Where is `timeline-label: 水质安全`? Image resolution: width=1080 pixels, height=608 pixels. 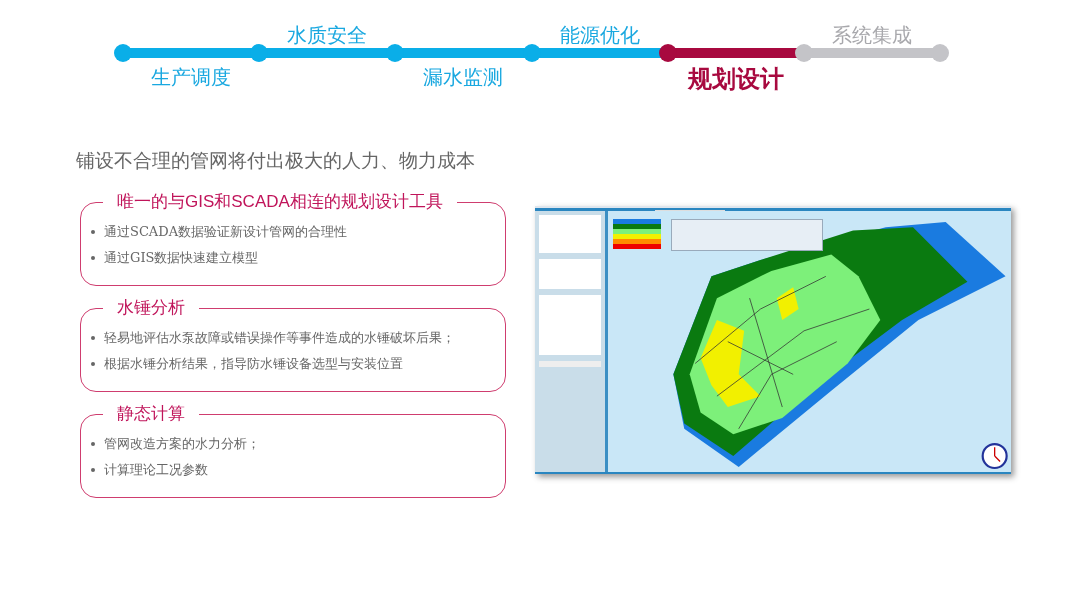 timeline-label: 水质安全 is located at coordinates (327, 35).